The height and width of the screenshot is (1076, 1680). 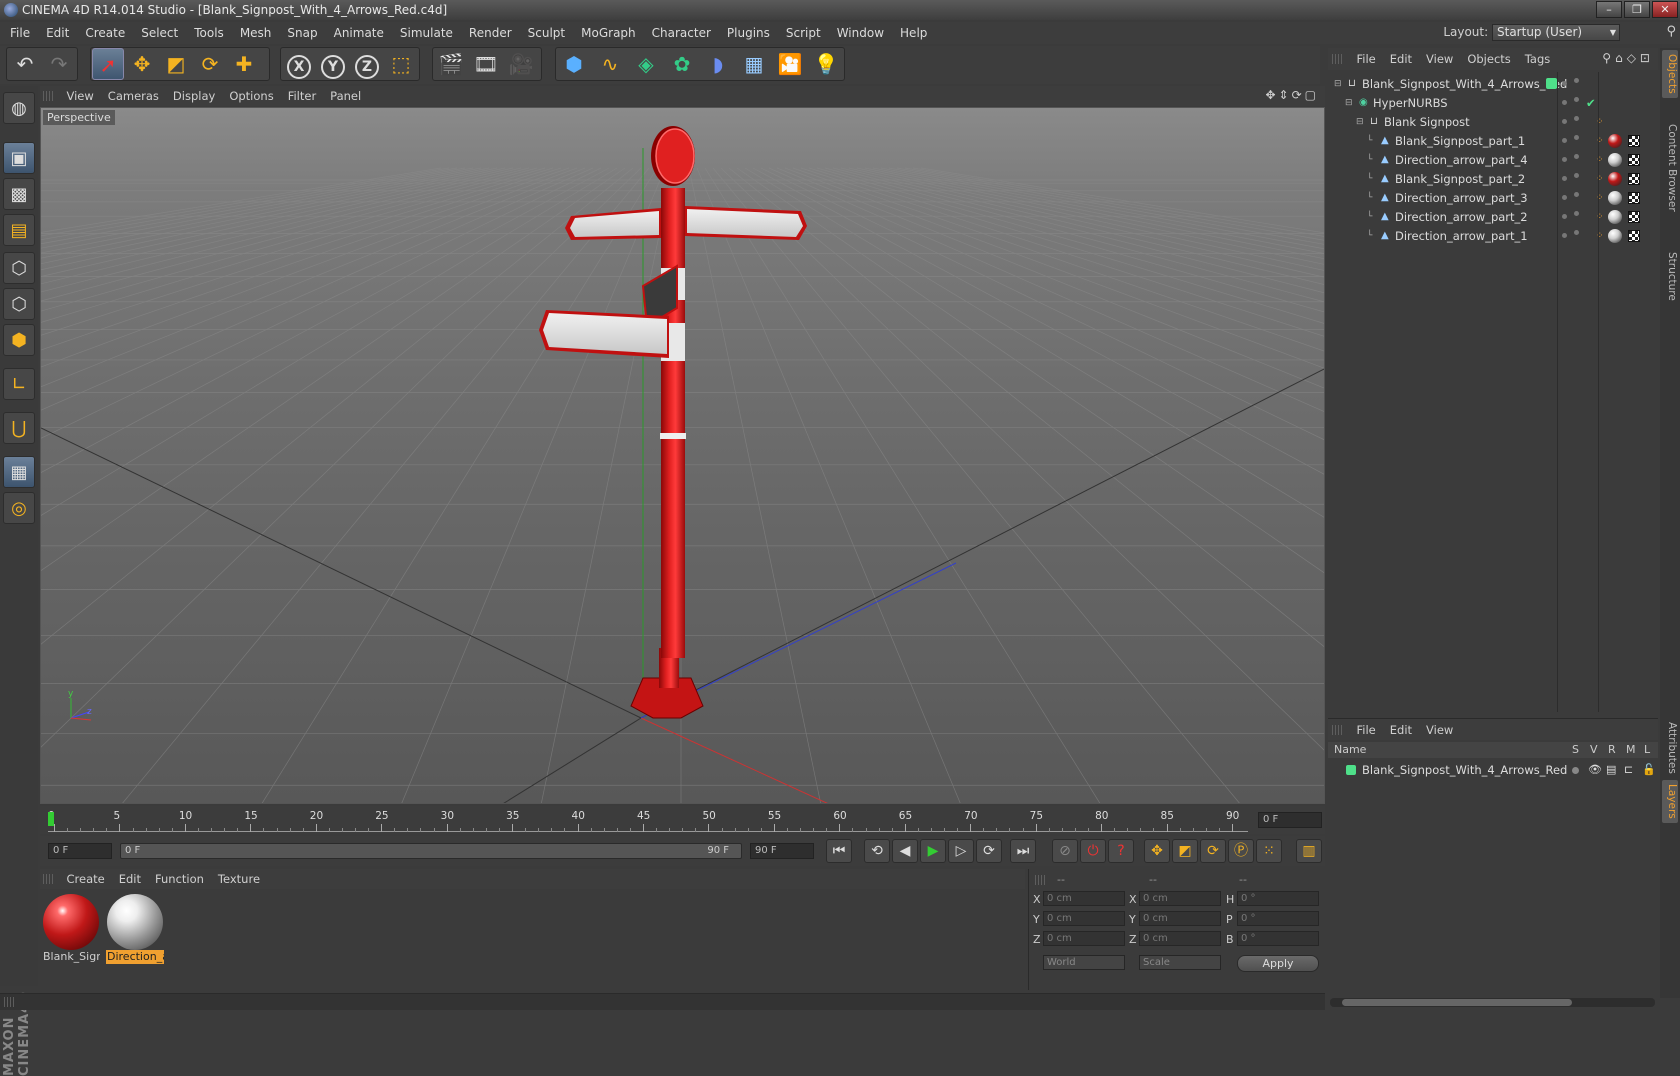 I want to click on z-axis-lock-icon: Z, so click(x=367, y=64).